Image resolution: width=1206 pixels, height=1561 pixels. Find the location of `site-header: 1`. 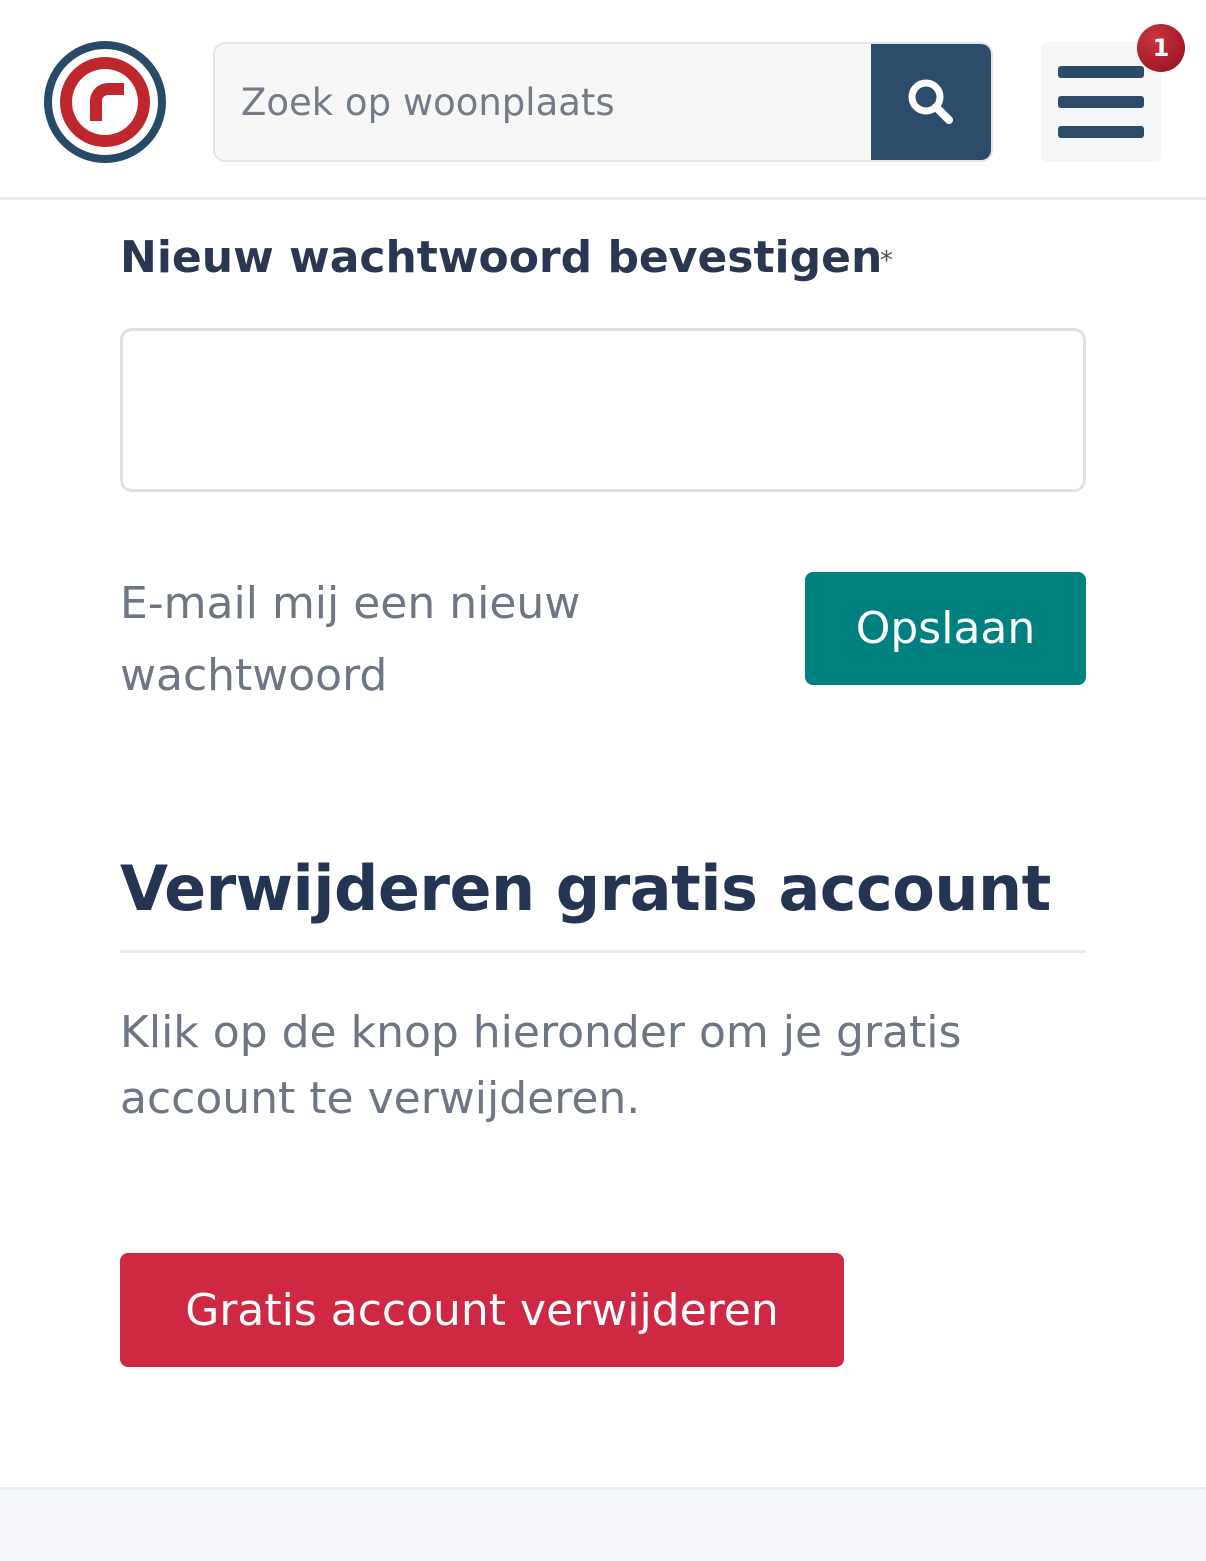

site-header: 1 is located at coordinates (603, 100).